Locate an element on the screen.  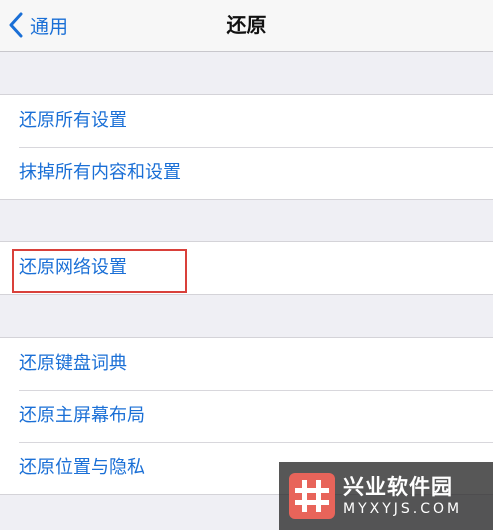
watermark-url: MYXYJS.COM is located at coordinates (403, 509).